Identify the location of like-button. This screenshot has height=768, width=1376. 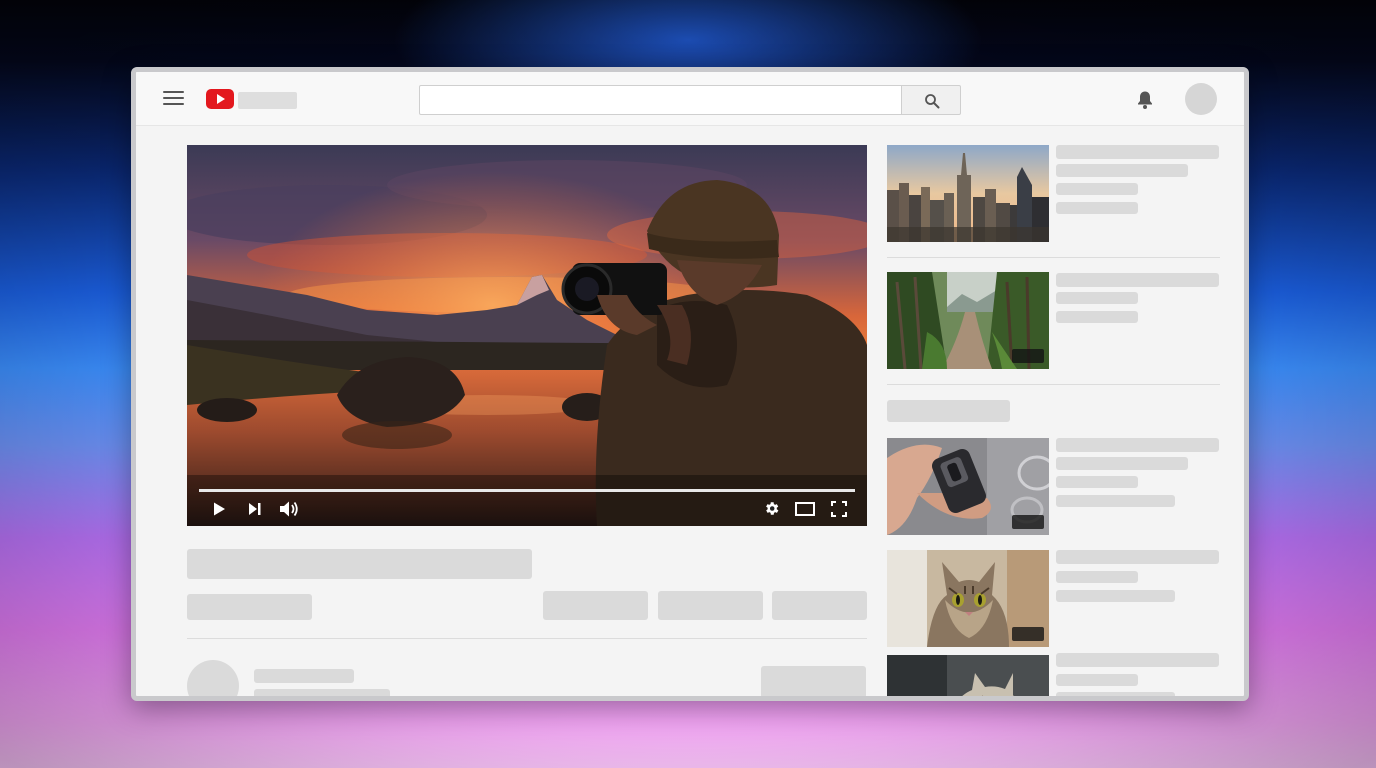
(595, 605).